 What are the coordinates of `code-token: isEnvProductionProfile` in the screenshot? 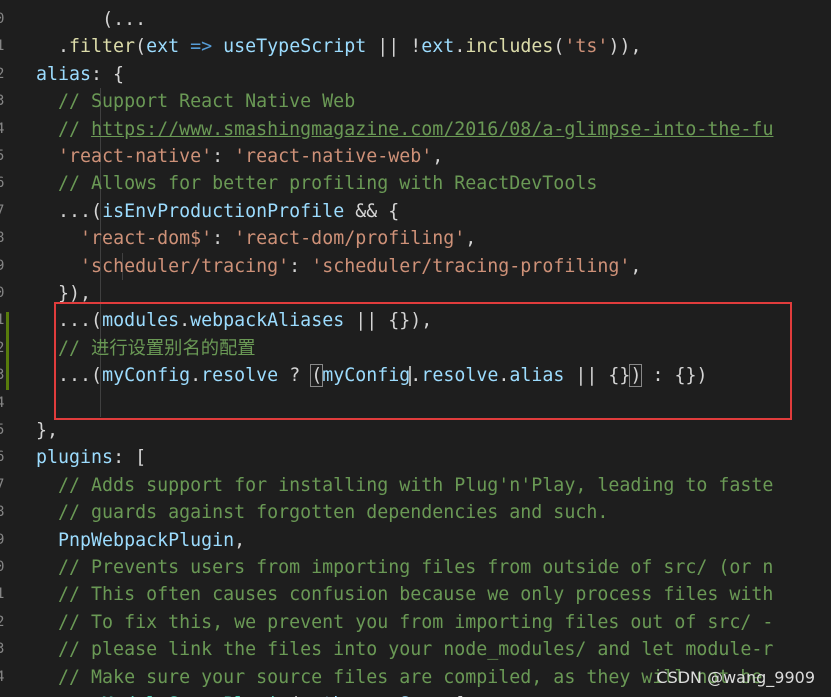 It's located at (223, 211).